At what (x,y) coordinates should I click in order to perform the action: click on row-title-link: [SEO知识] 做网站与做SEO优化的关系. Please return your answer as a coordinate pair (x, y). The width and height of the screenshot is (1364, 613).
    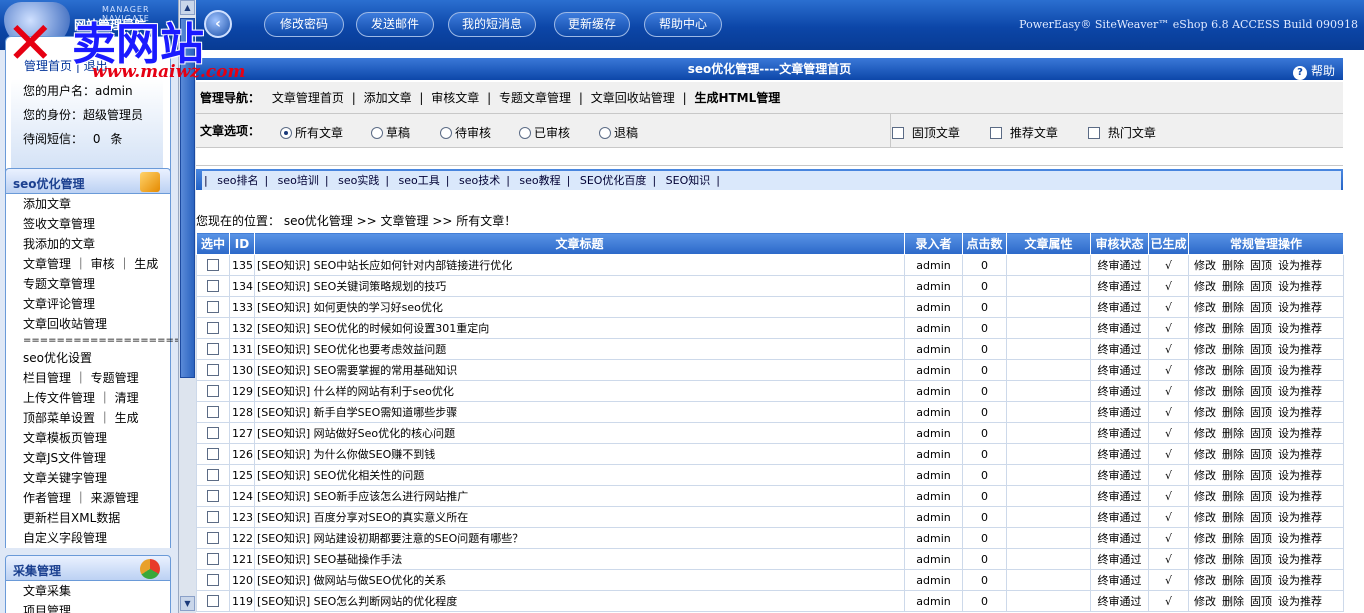
    Looking at the image, I should click on (579, 580).